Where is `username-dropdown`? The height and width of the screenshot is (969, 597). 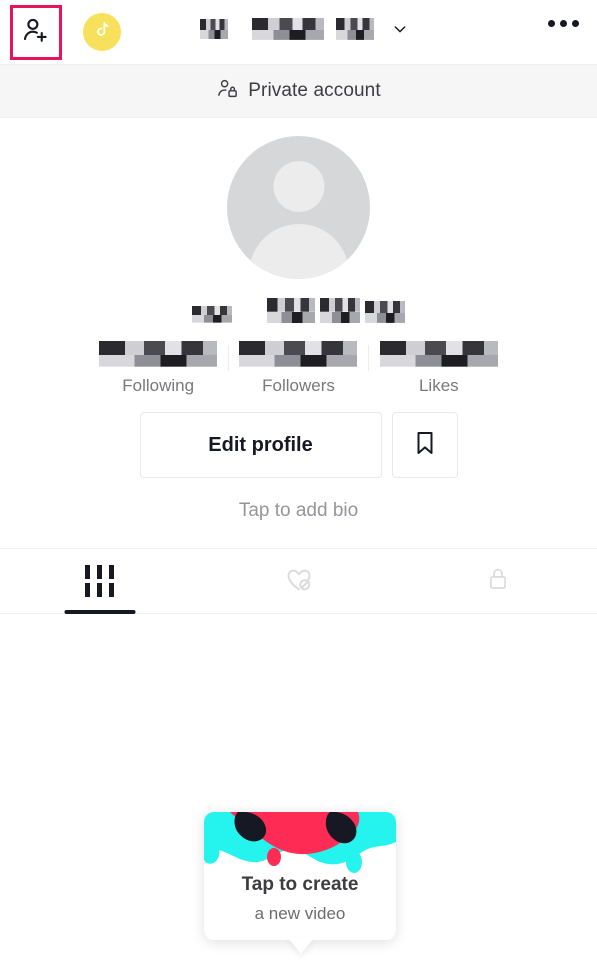 username-dropdown is located at coordinates (304, 29).